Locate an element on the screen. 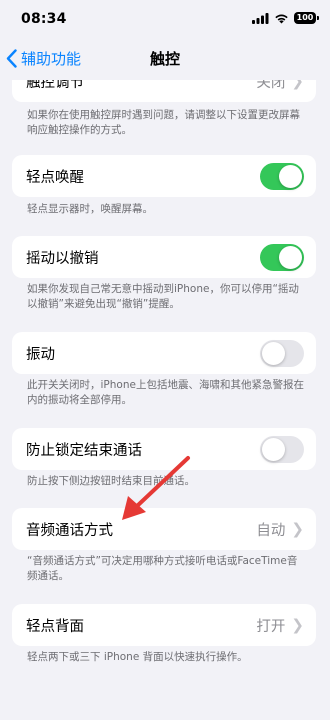 This screenshot has width=330, height=720. shake-to-undo-card: 摇动以撤销 is located at coordinates (164, 257).